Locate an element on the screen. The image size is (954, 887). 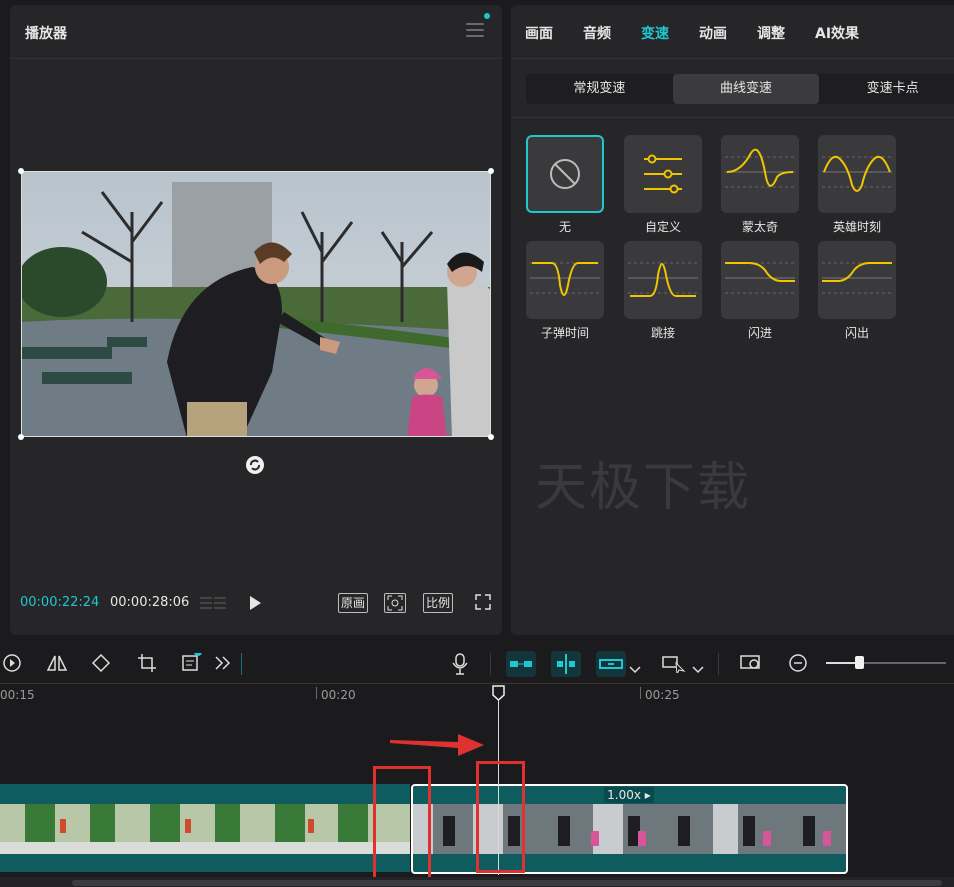
preset-none: 无 is located at coordinates (565, 185).